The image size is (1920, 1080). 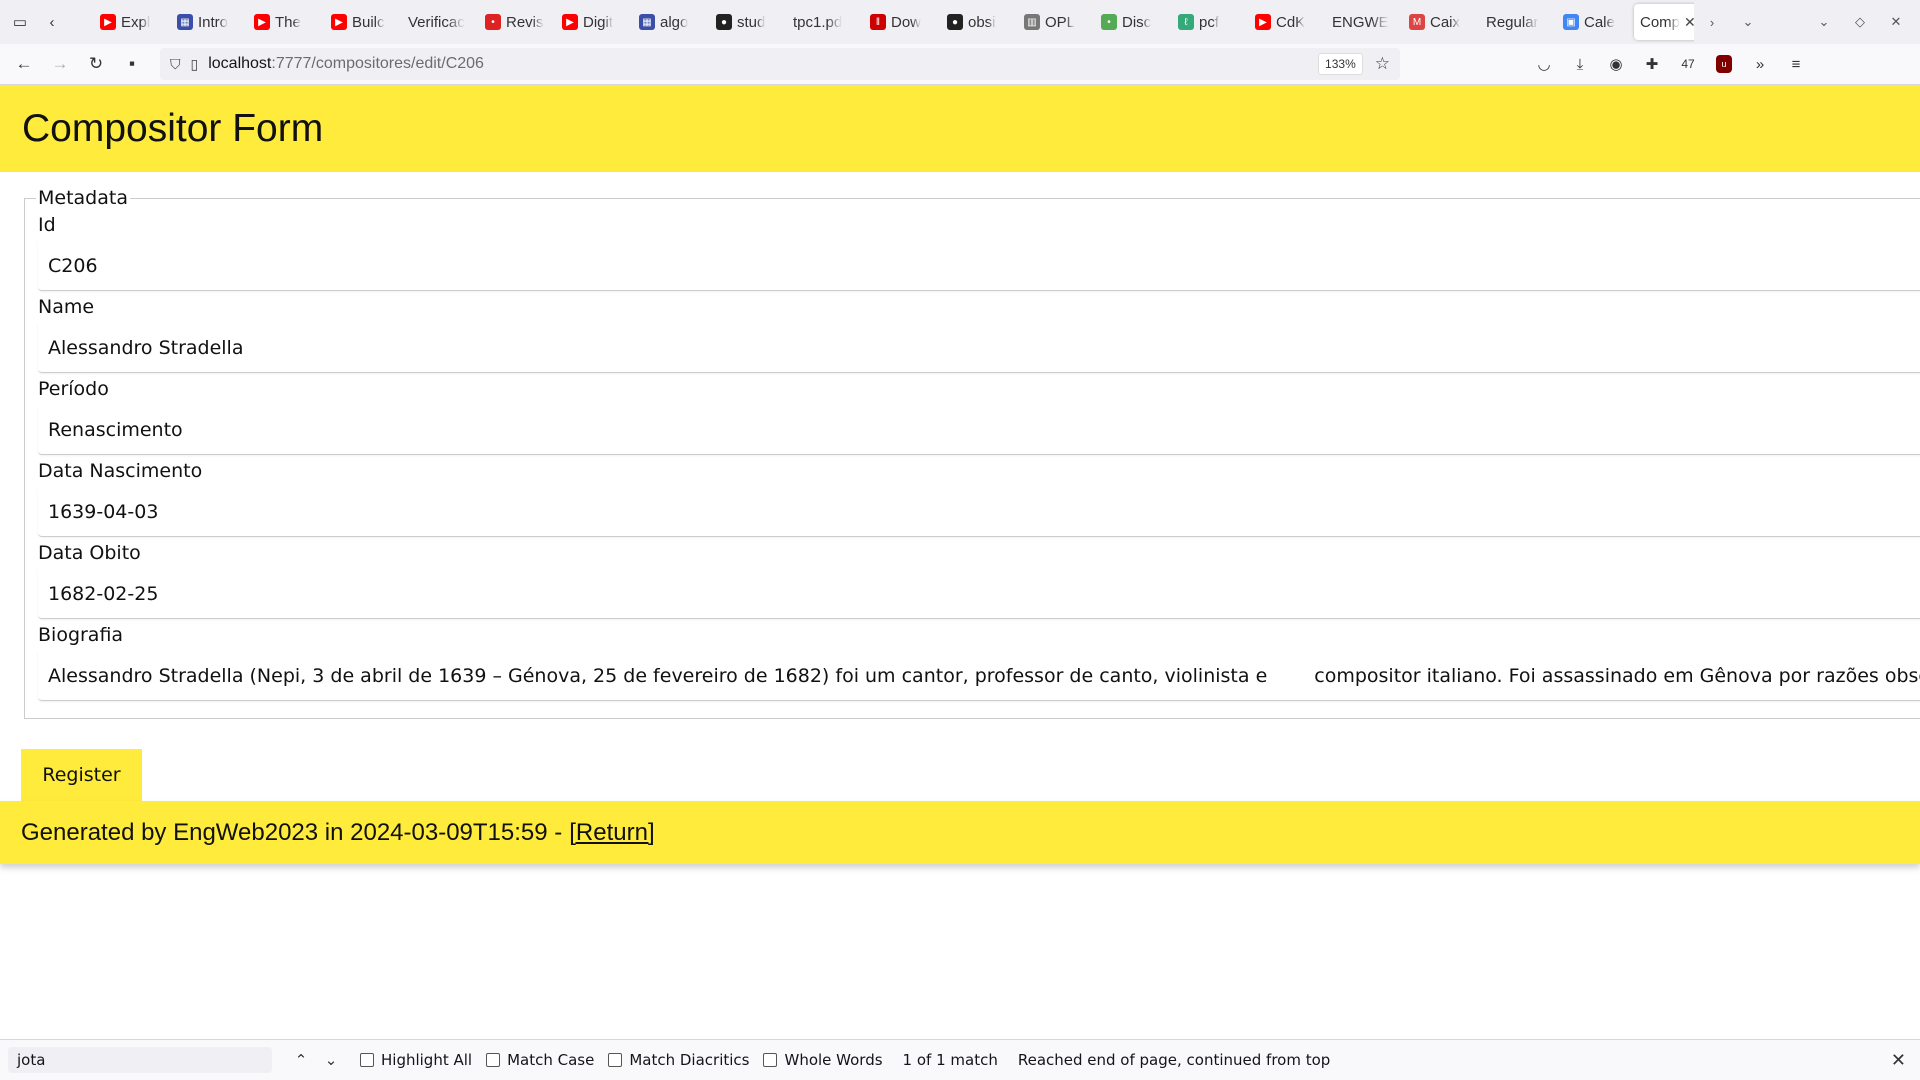 I want to click on extension-count: 47, so click(x=1688, y=64).